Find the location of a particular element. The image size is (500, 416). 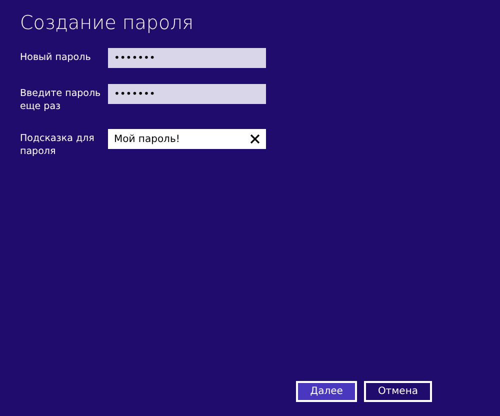

clear-icon is located at coordinates (255, 139).